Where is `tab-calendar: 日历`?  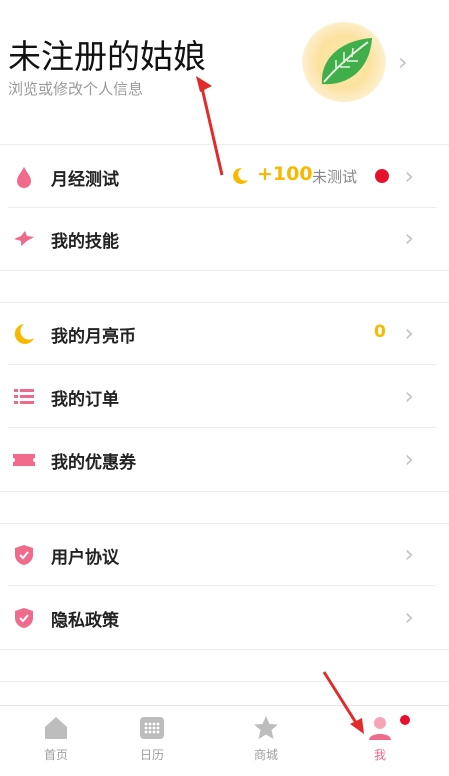
tab-calendar: 日历 is located at coordinates (152, 741).